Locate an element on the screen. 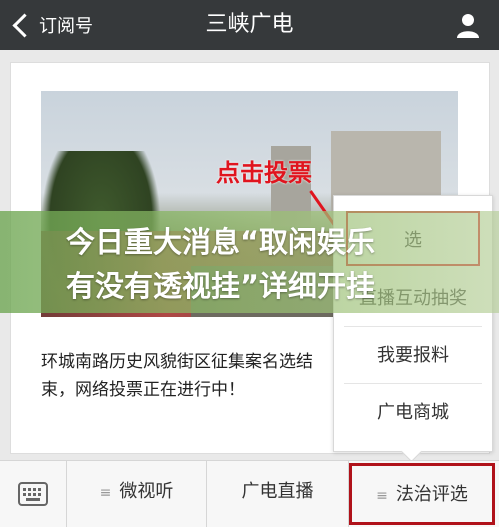 The image size is (499, 527). back-button: 订阅号 is located at coordinates (51, 25).